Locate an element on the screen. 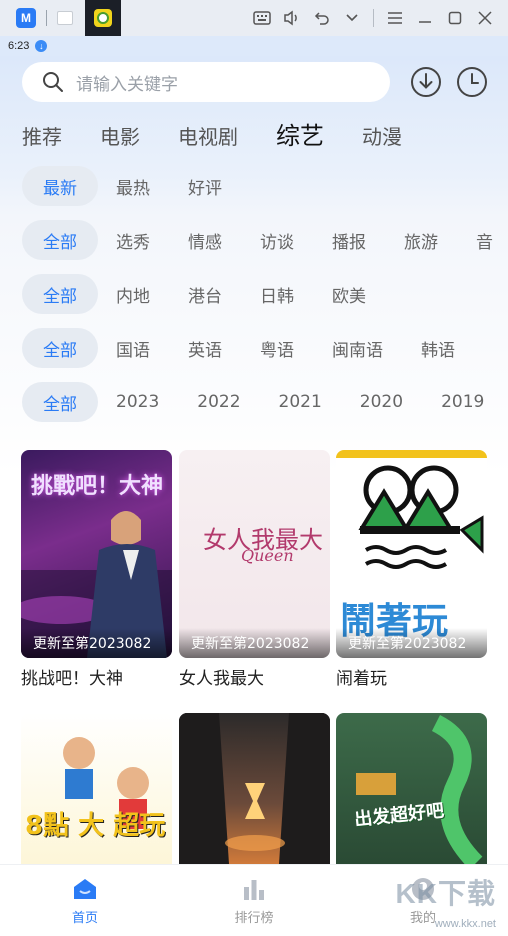 The width and height of the screenshot is (508, 936). menu-icon is located at coordinates (395, 18).